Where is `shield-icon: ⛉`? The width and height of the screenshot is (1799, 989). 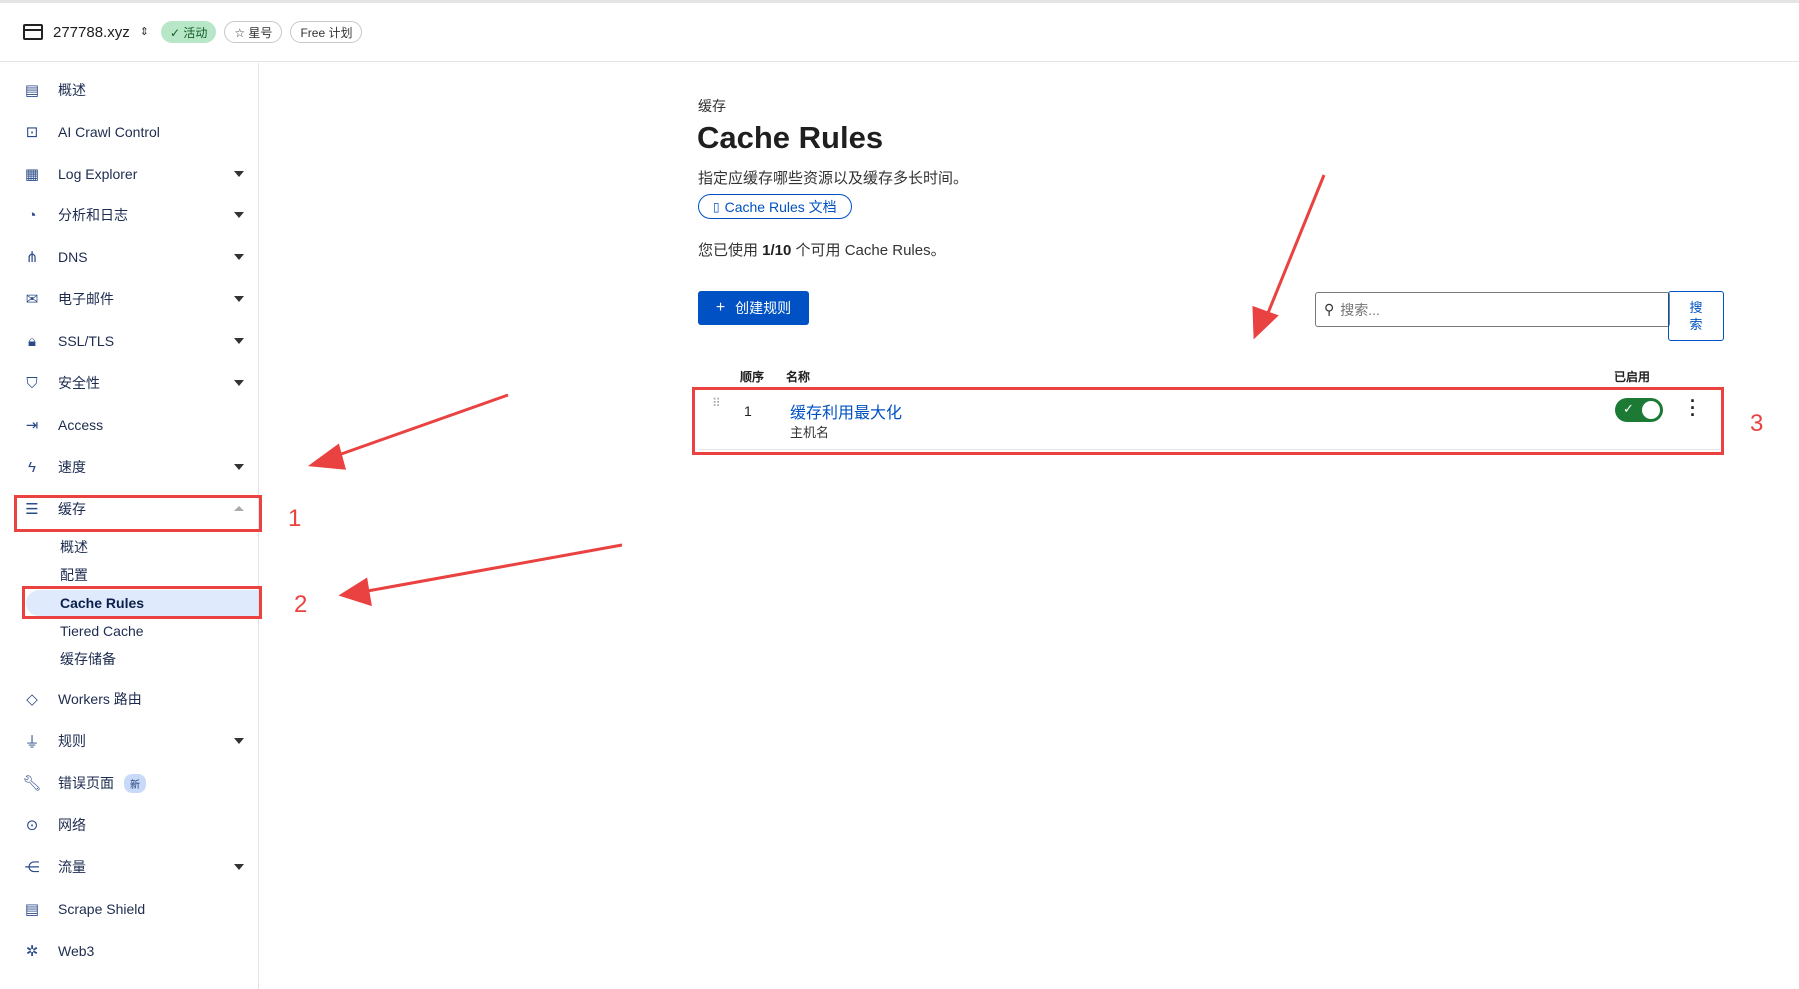 shield-icon: ⛉ is located at coordinates (32, 383).